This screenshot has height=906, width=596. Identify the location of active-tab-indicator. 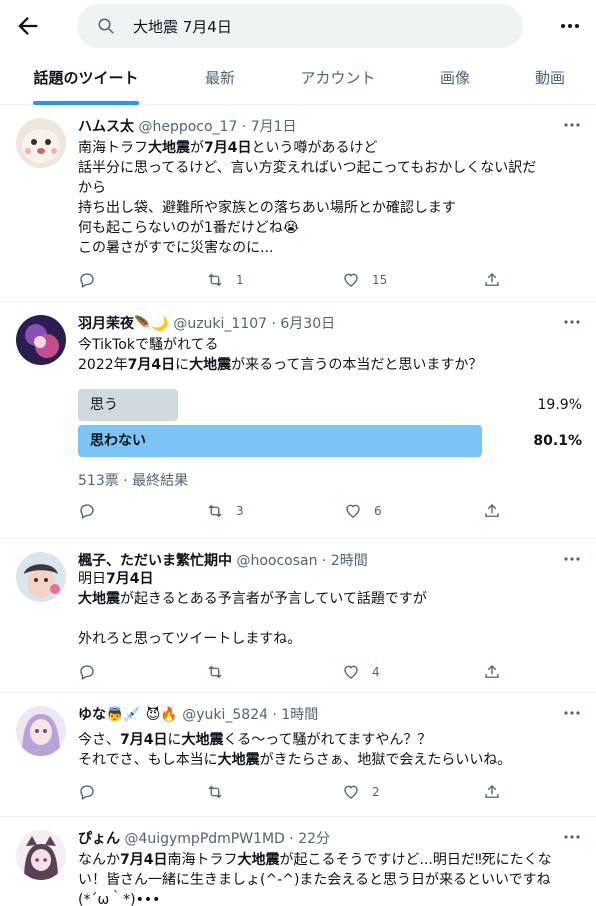
(86, 103).